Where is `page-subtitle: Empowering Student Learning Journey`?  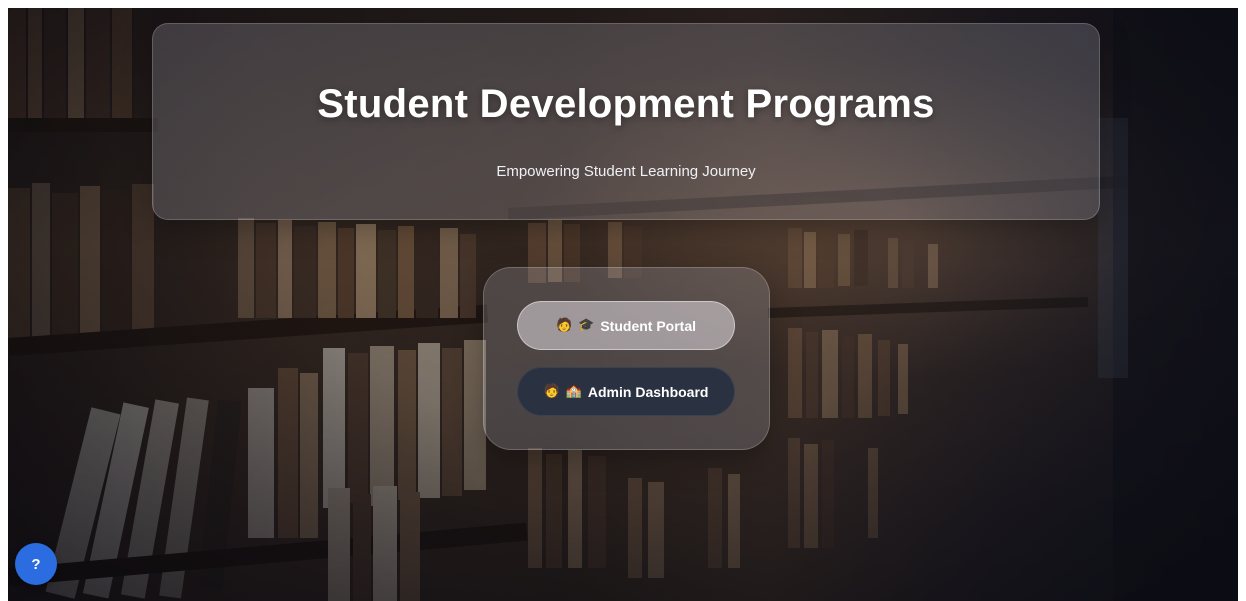 page-subtitle: Empowering Student Learning Journey is located at coordinates (626, 171).